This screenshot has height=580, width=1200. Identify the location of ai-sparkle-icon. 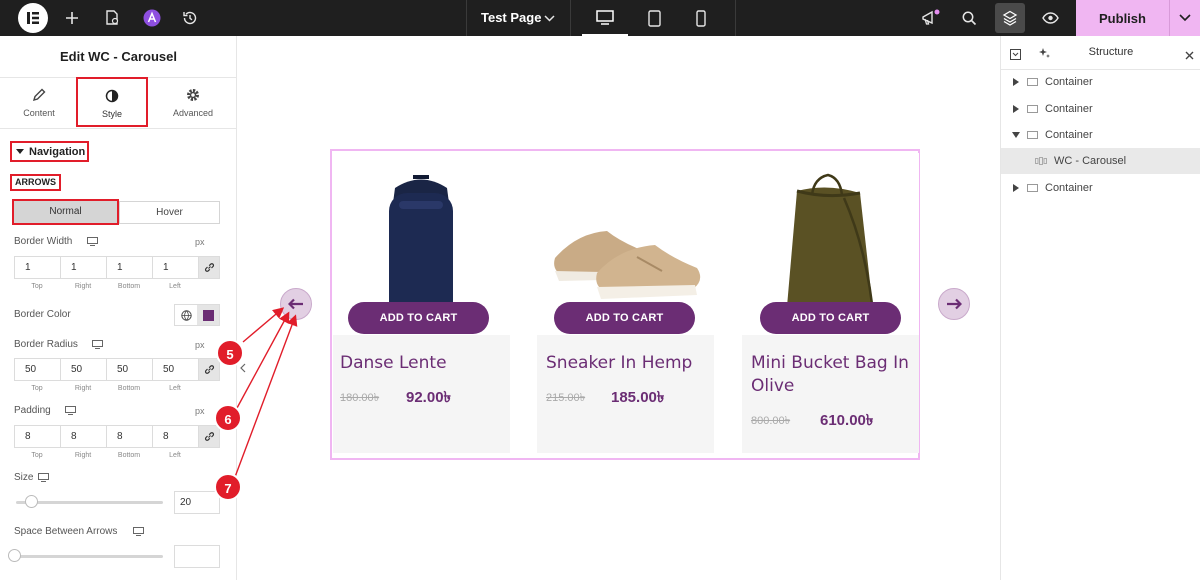
(1044, 55).